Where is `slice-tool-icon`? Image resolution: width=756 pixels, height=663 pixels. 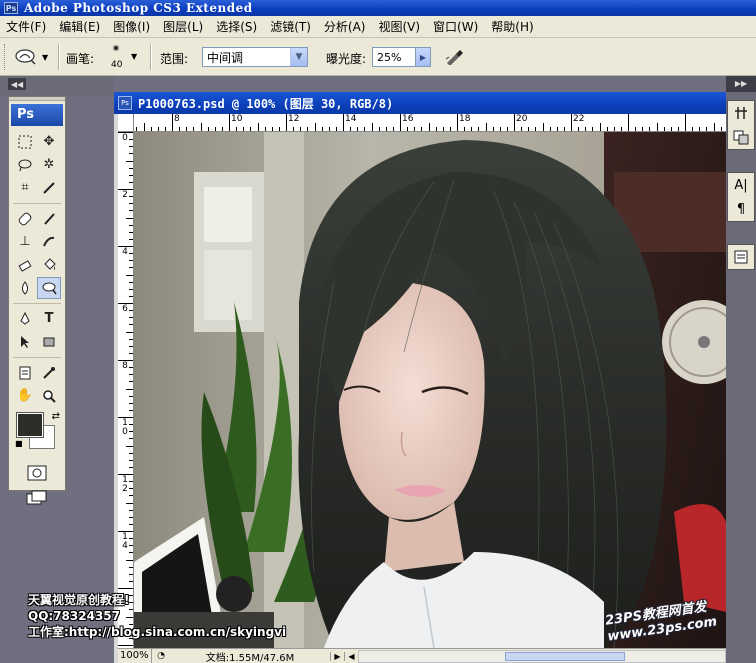 slice-tool-icon is located at coordinates (49, 188).